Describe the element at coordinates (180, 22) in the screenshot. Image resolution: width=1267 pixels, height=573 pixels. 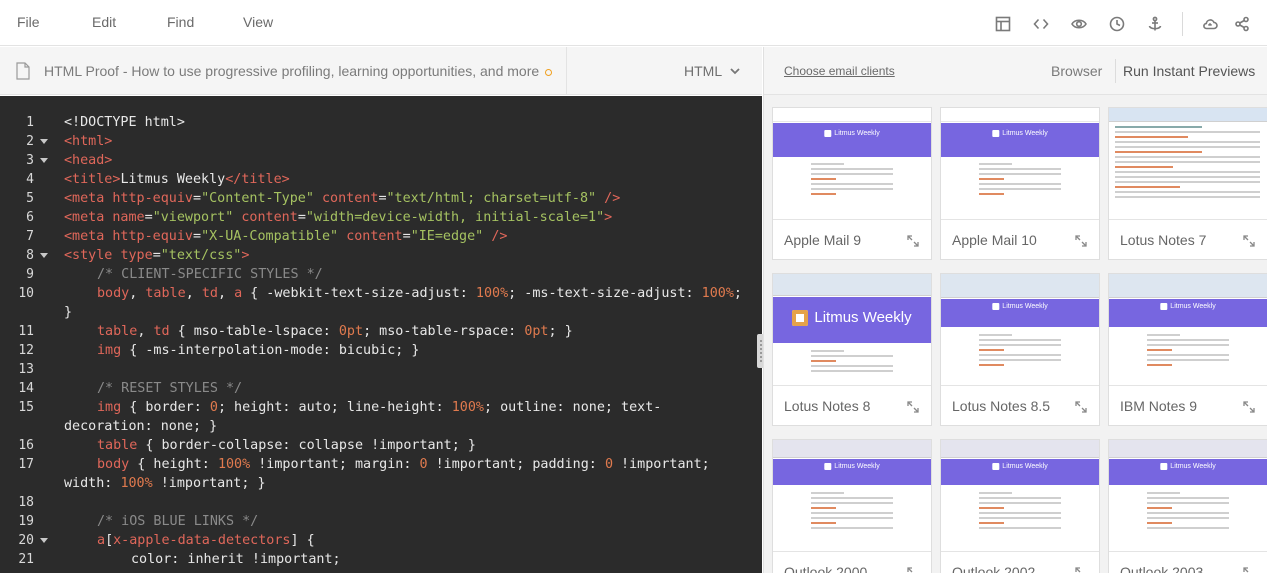
I see `menu-find: Find` at that location.